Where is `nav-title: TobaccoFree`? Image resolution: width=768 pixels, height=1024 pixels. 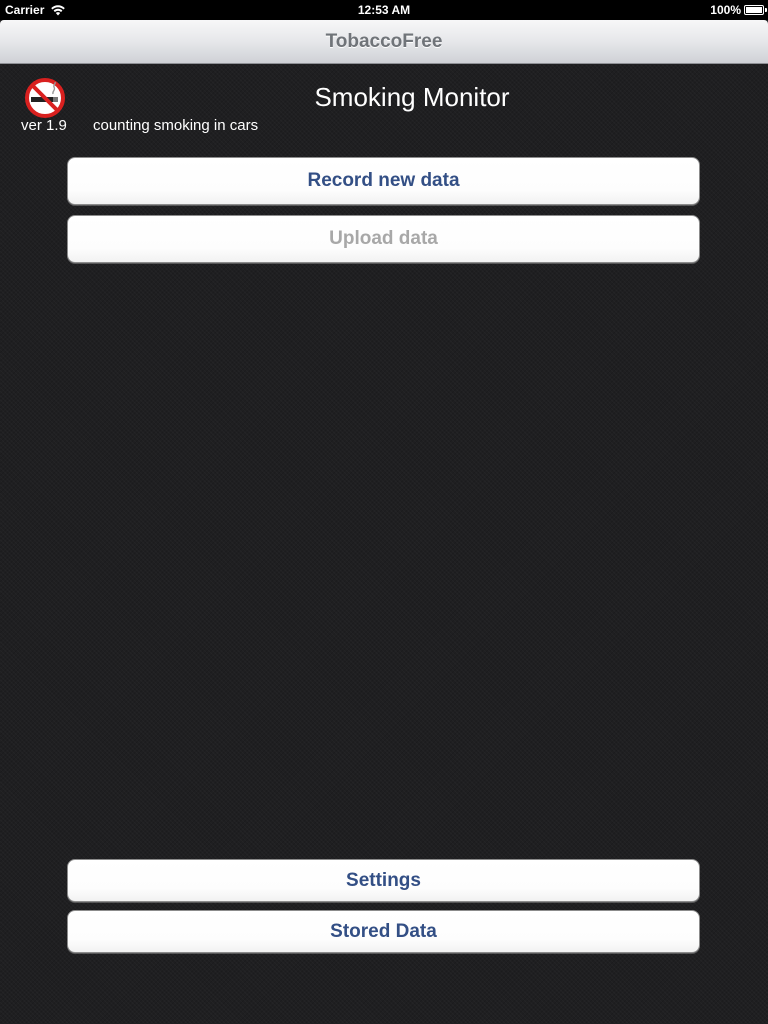 nav-title: TobaccoFree is located at coordinates (384, 41).